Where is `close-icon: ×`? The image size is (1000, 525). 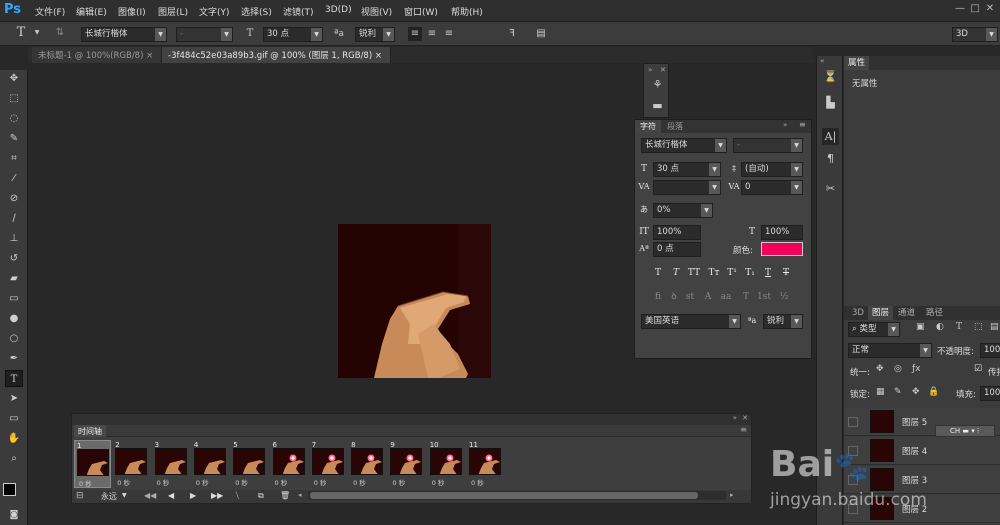 close-icon: × is located at coordinates (378, 56).